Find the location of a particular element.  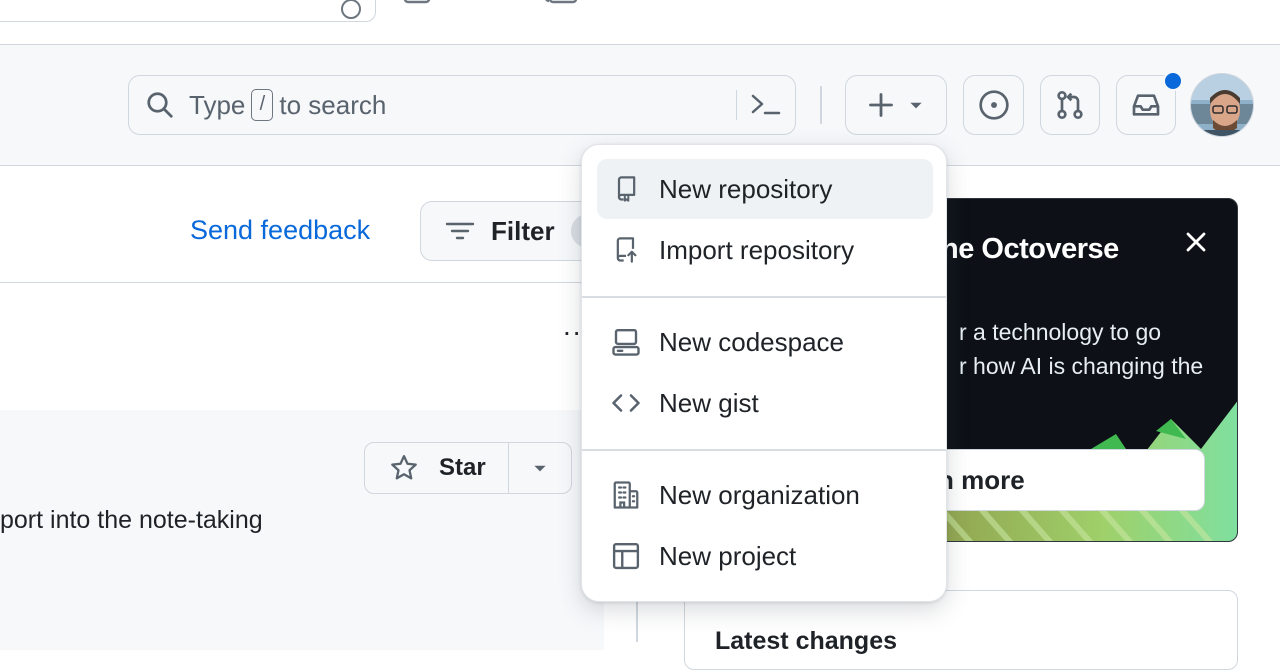

header-divider is located at coordinates (821, 105).